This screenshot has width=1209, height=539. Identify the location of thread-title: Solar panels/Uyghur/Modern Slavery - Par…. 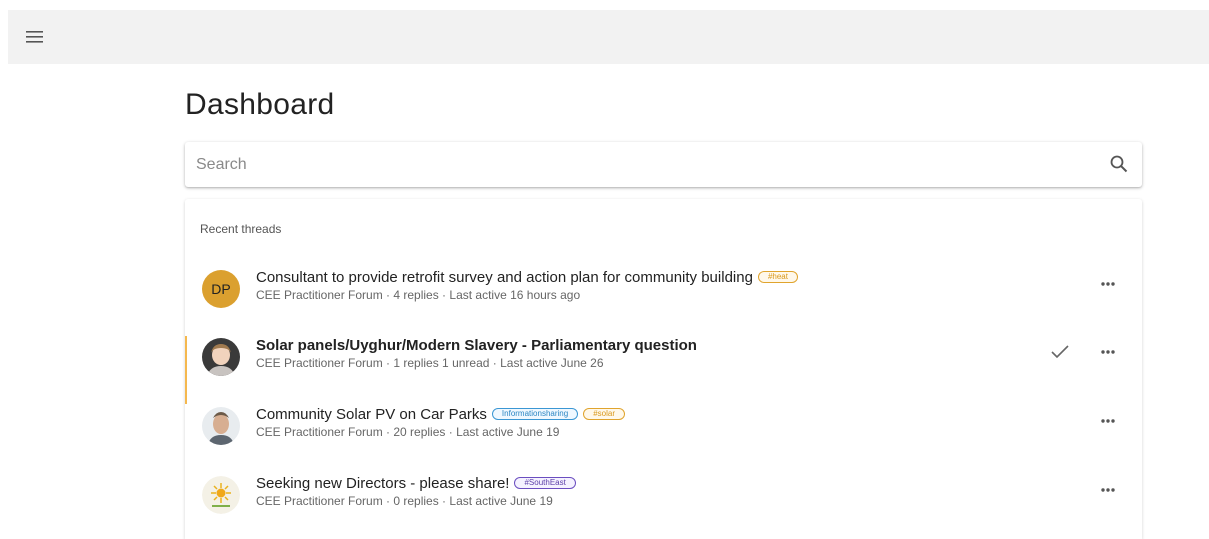
(476, 345).